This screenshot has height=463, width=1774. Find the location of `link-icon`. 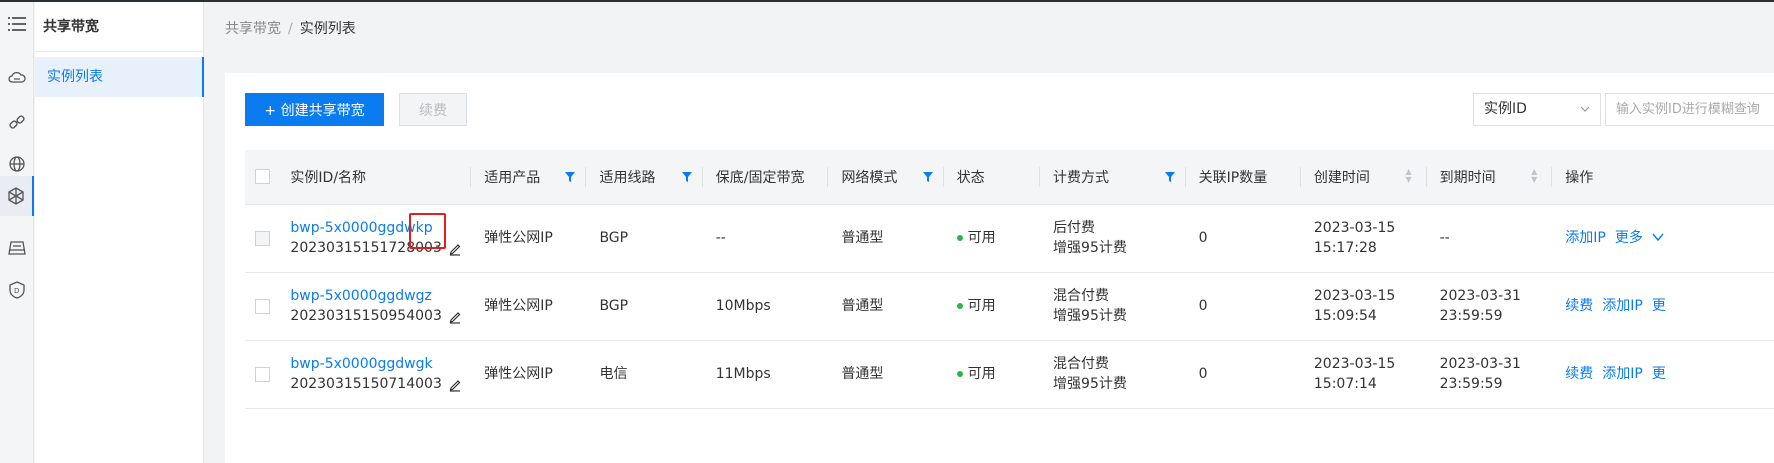

link-icon is located at coordinates (17, 122).